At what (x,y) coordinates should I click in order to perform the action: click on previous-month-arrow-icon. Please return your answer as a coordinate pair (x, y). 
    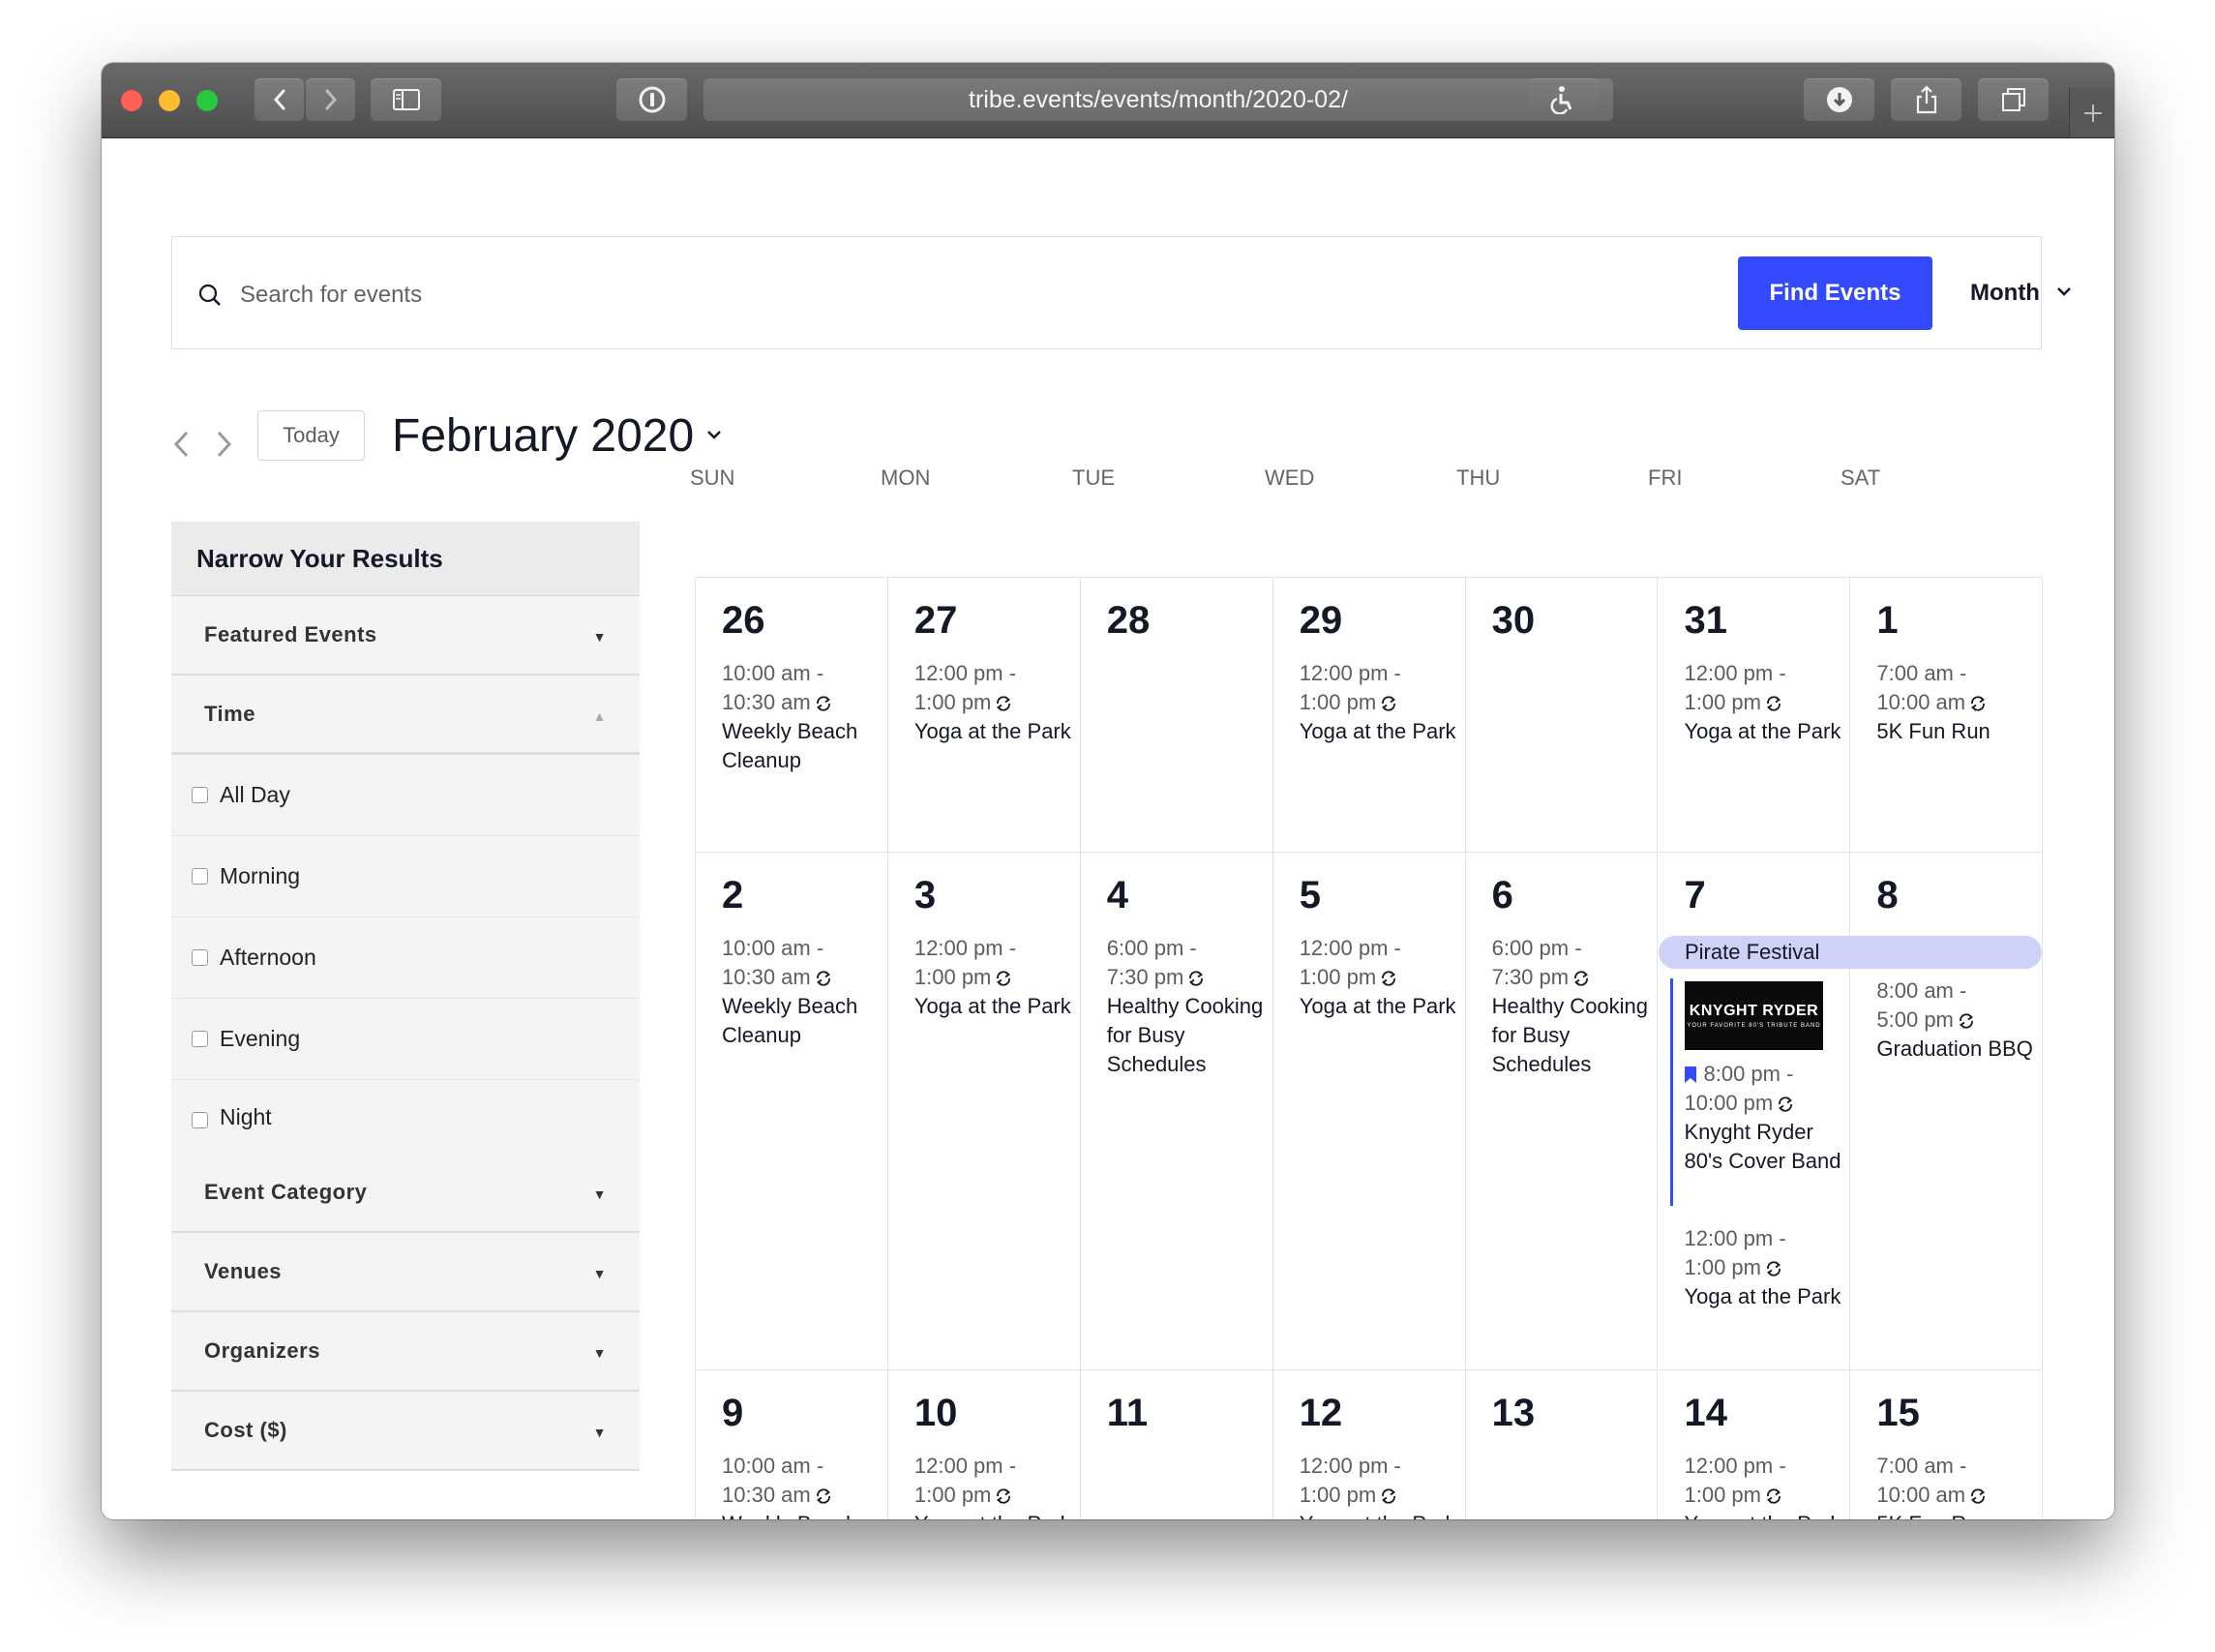
    Looking at the image, I should click on (182, 445).